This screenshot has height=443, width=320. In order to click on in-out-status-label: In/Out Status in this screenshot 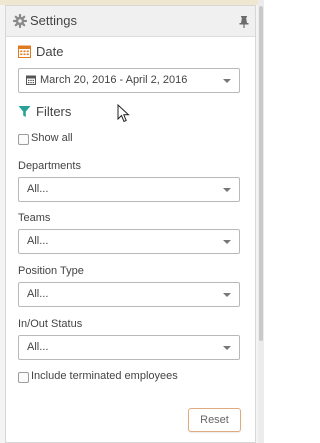, I will do `click(50, 324)`.